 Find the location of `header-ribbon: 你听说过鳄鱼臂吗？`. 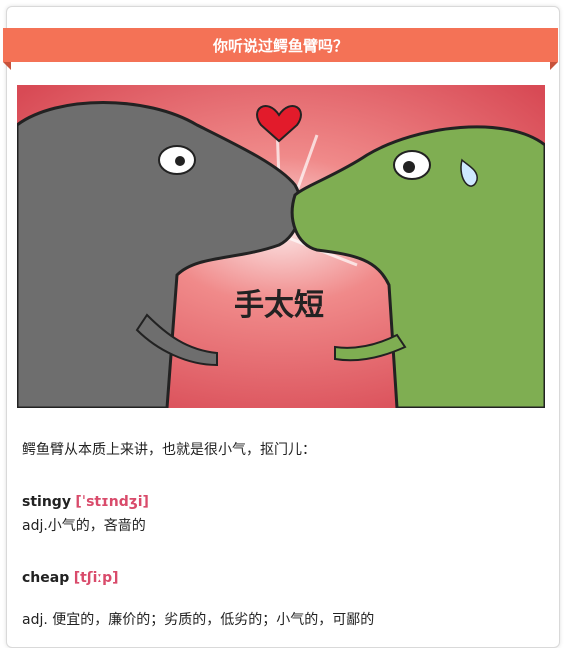

header-ribbon: 你听说过鳄鱼臂吗？ is located at coordinates (280, 45).